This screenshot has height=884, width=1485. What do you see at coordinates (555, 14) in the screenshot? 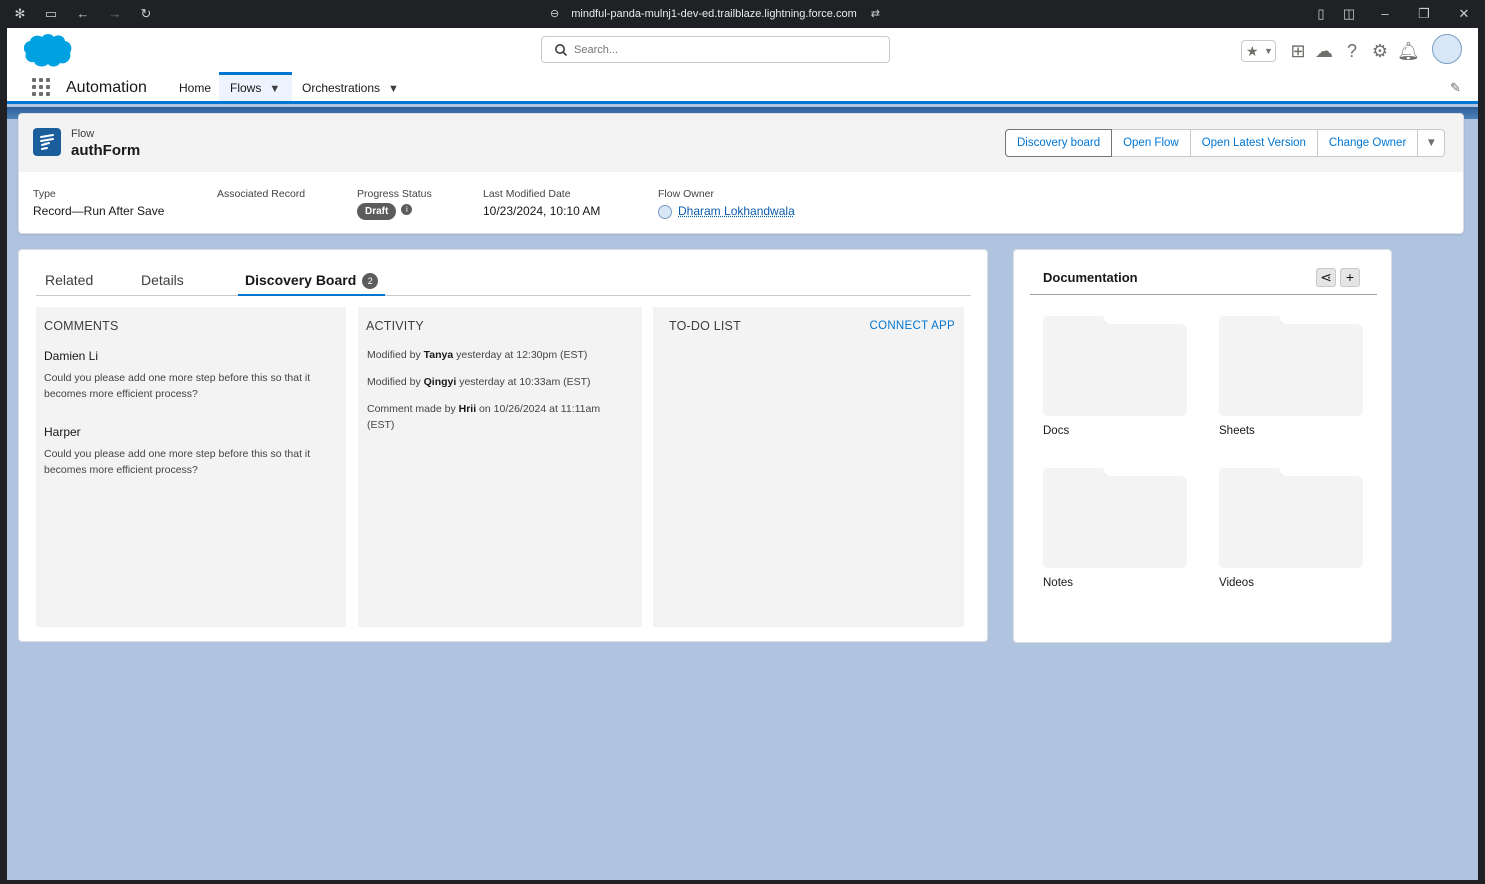
I see `link-icon: ⊖` at bounding box center [555, 14].